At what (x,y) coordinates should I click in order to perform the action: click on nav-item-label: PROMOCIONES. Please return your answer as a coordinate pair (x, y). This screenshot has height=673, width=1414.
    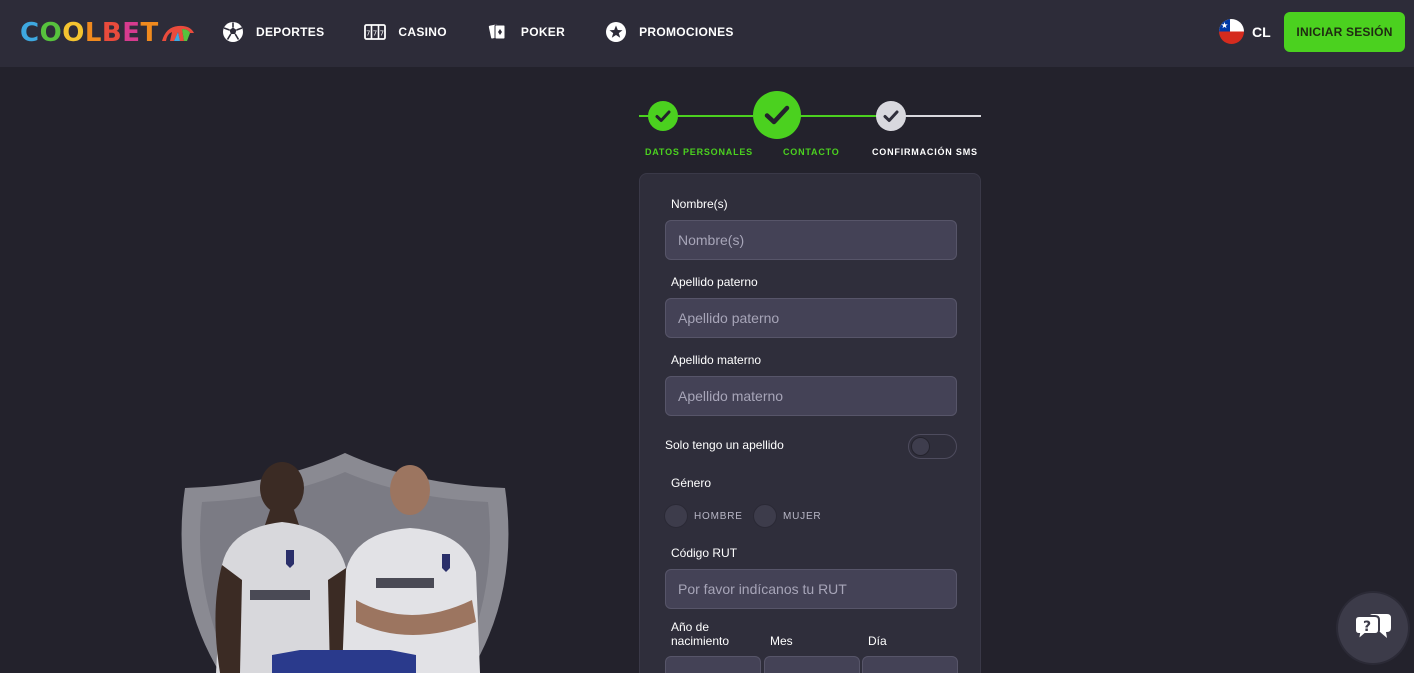
    Looking at the image, I should click on (686, 32).